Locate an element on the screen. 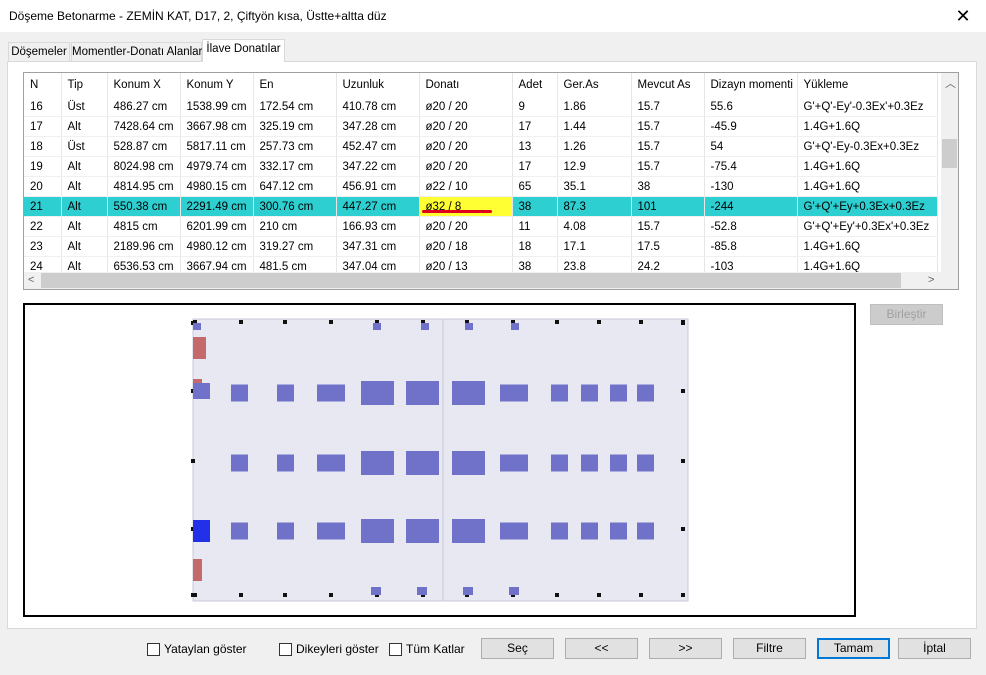 The height and width of the screenshot is (675, 986). table-cell: 647.12 cm is located at coordinates (295, 186).